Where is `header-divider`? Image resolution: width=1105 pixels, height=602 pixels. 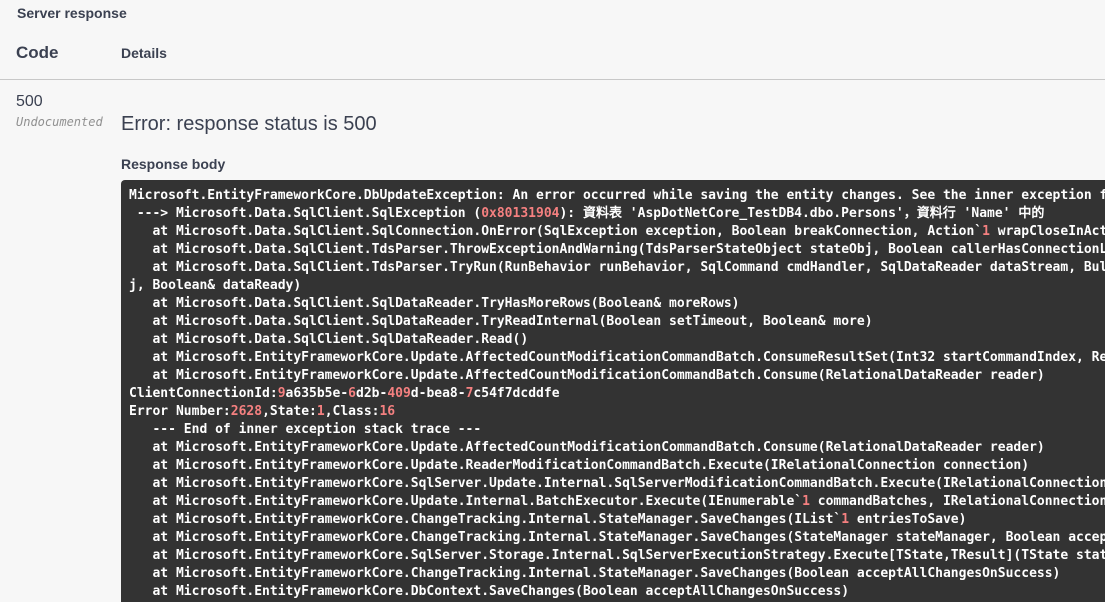
header-divider is located at coordinates (552, 79).